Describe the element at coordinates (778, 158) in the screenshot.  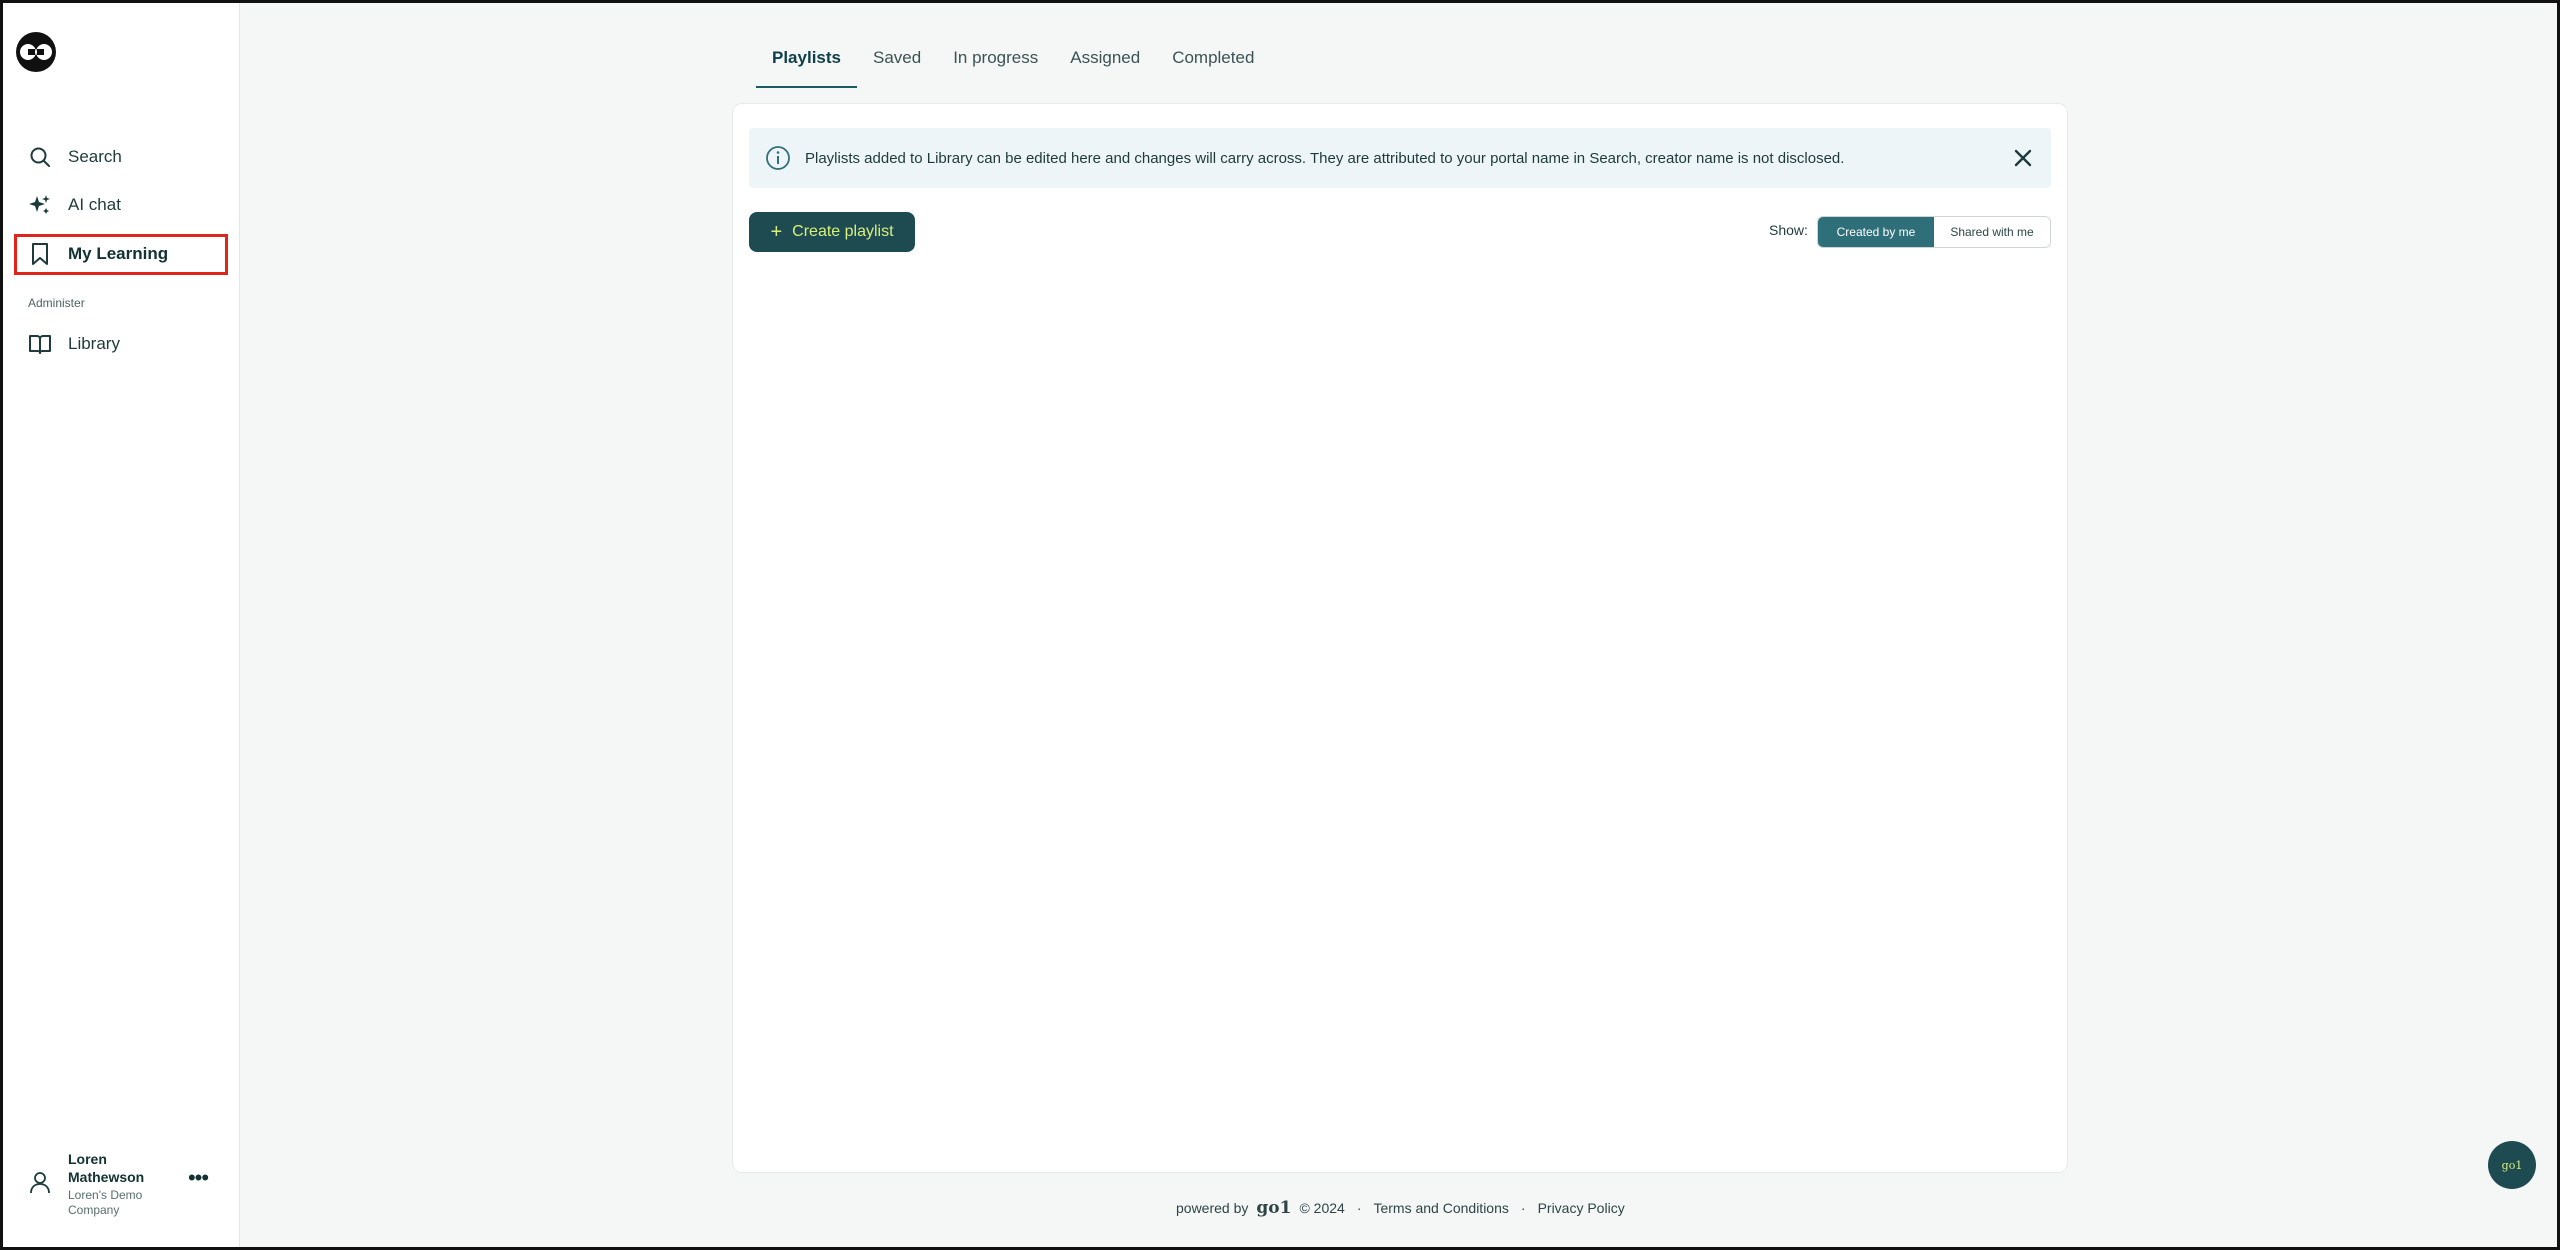
I see `info-icon` at that location.